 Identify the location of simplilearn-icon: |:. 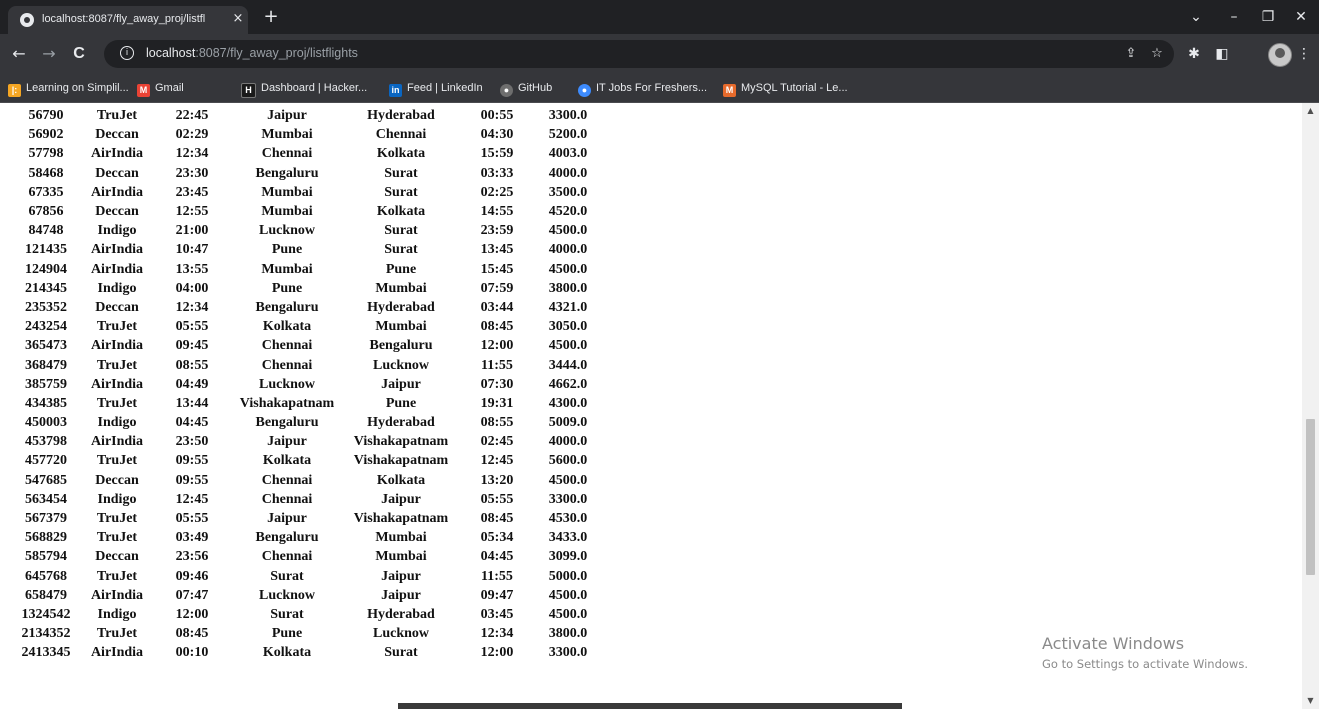
(14, 90).